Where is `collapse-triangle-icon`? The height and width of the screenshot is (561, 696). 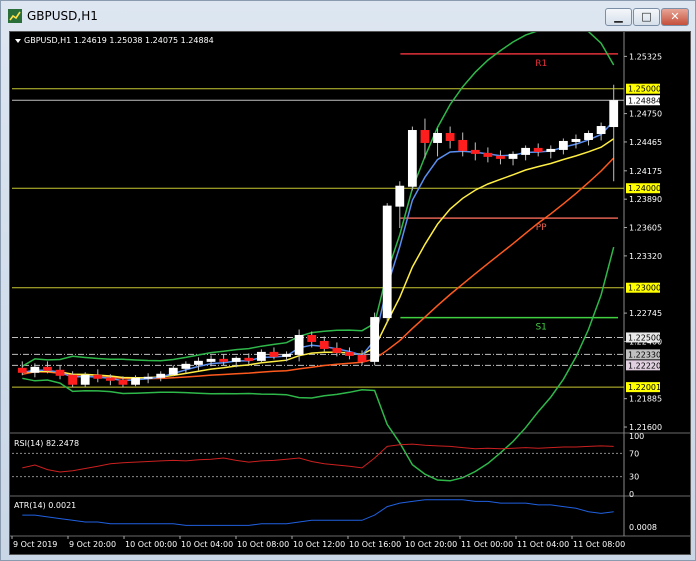 collapse-triangle-icon is located at coordinates (18, 41).